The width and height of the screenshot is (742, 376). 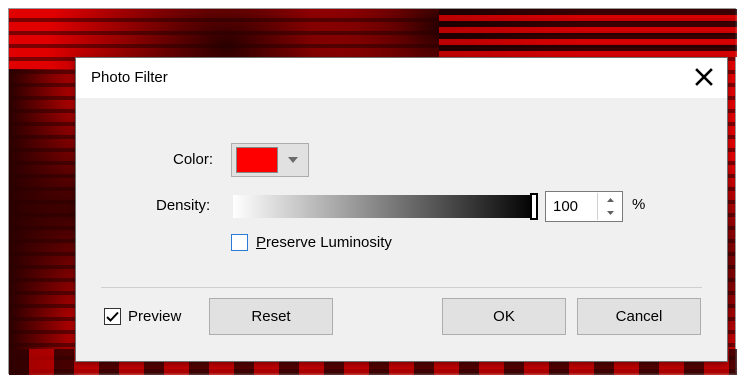 What do you see at coordinates (639, 316) in the screenshot?
I see `cancel-button: Cancel` at bounding box center [639, 316].